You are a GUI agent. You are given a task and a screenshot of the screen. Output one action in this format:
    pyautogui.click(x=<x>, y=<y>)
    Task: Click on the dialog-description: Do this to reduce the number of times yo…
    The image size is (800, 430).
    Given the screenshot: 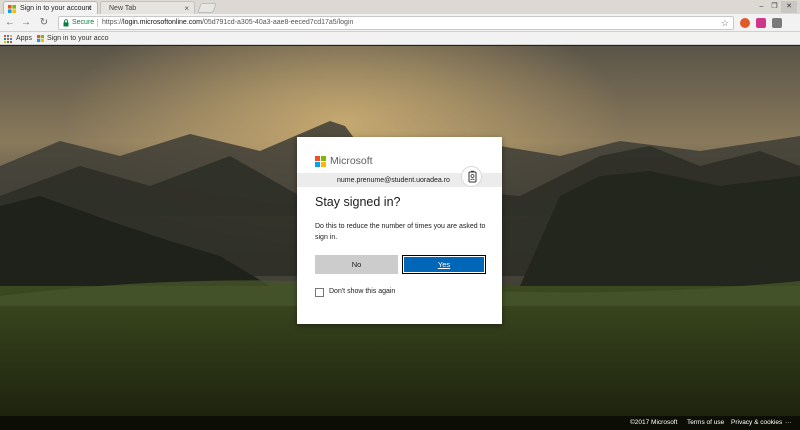 What is the action you would take?
    pyautogui.click(x=400, y=232)
    